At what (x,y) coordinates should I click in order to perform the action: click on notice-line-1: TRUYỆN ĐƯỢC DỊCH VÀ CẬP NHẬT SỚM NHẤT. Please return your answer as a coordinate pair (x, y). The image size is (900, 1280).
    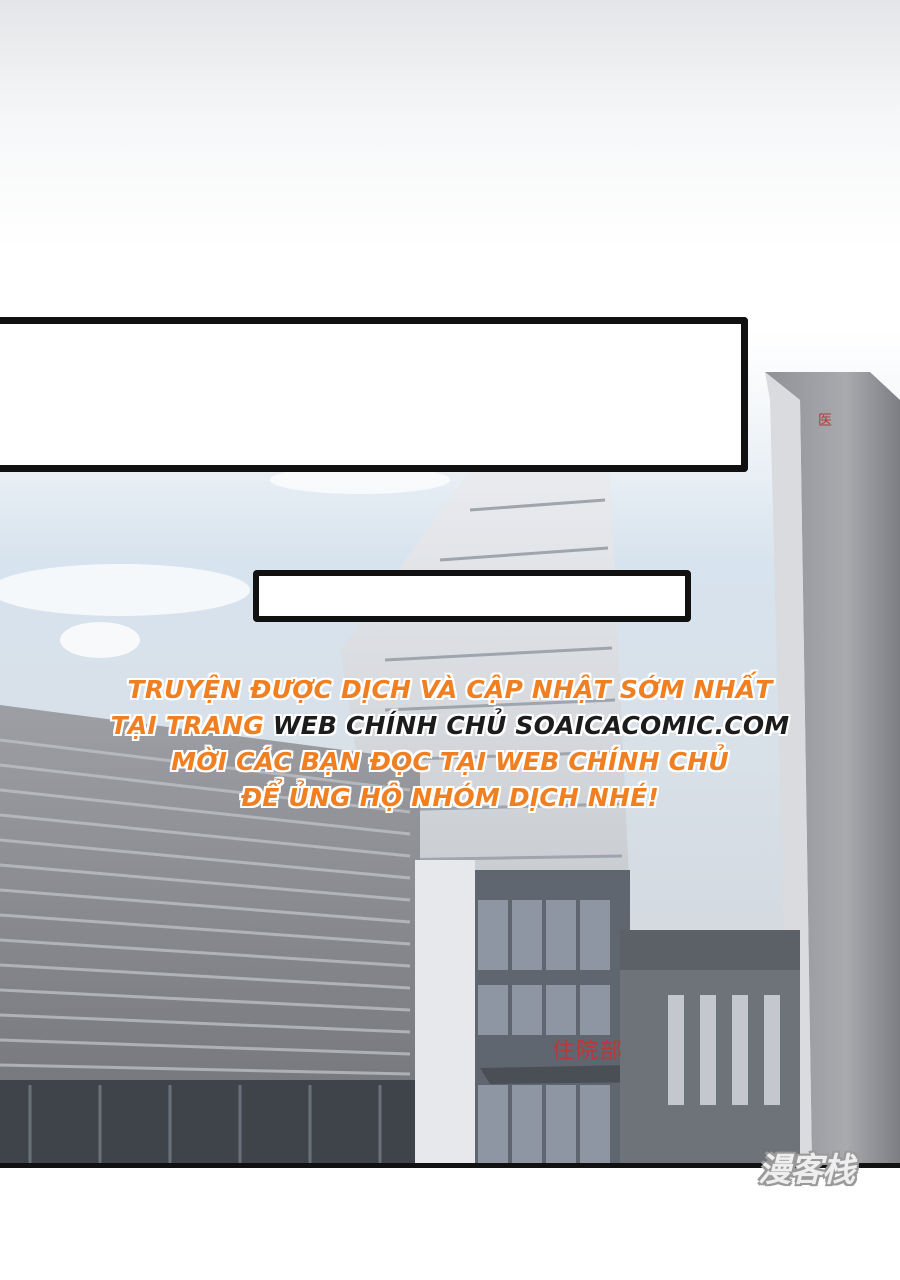
    Looking at the image, I should click on (450, 689).